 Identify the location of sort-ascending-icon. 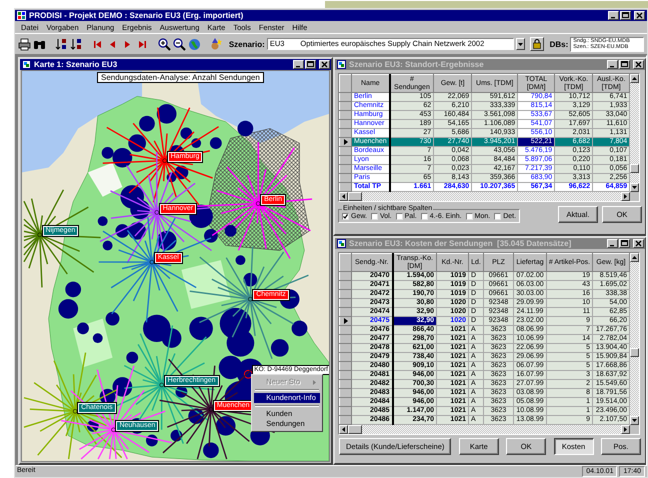
(61, 44).